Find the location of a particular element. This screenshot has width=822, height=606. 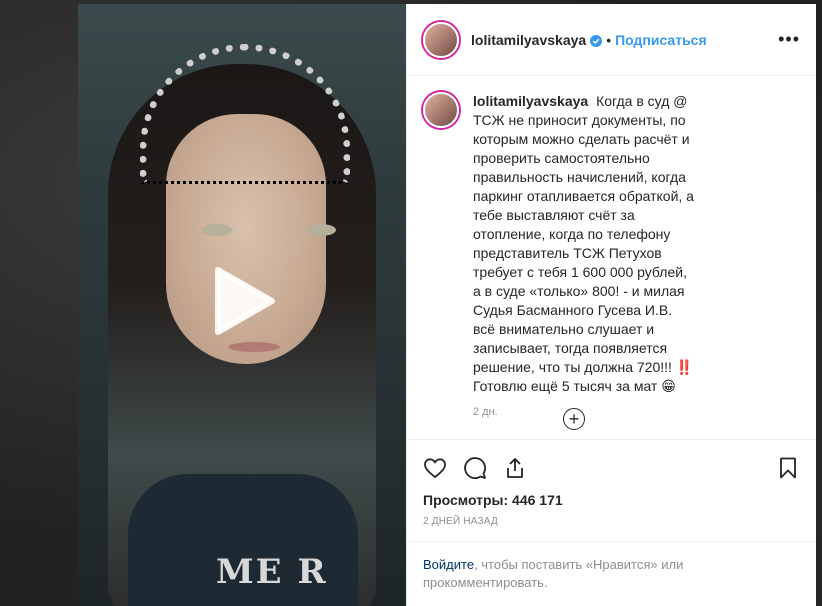

caption-timestamp: 2 дн. is located at coordinates (485, 412).